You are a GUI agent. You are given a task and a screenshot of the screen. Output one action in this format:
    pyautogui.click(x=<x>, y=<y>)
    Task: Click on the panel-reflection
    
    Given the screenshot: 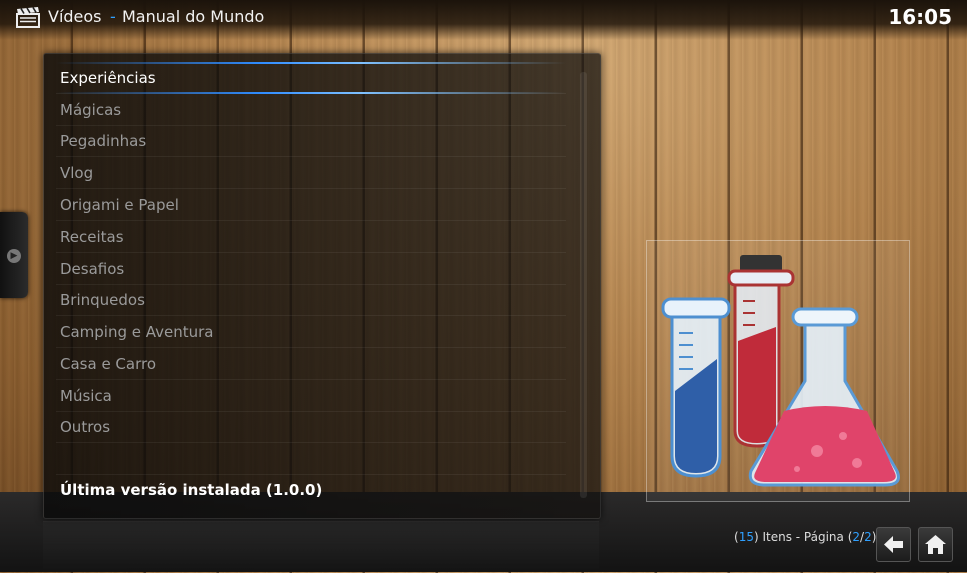 What is the action you would take?
    pyautogui.click(x=321, y=547)
    